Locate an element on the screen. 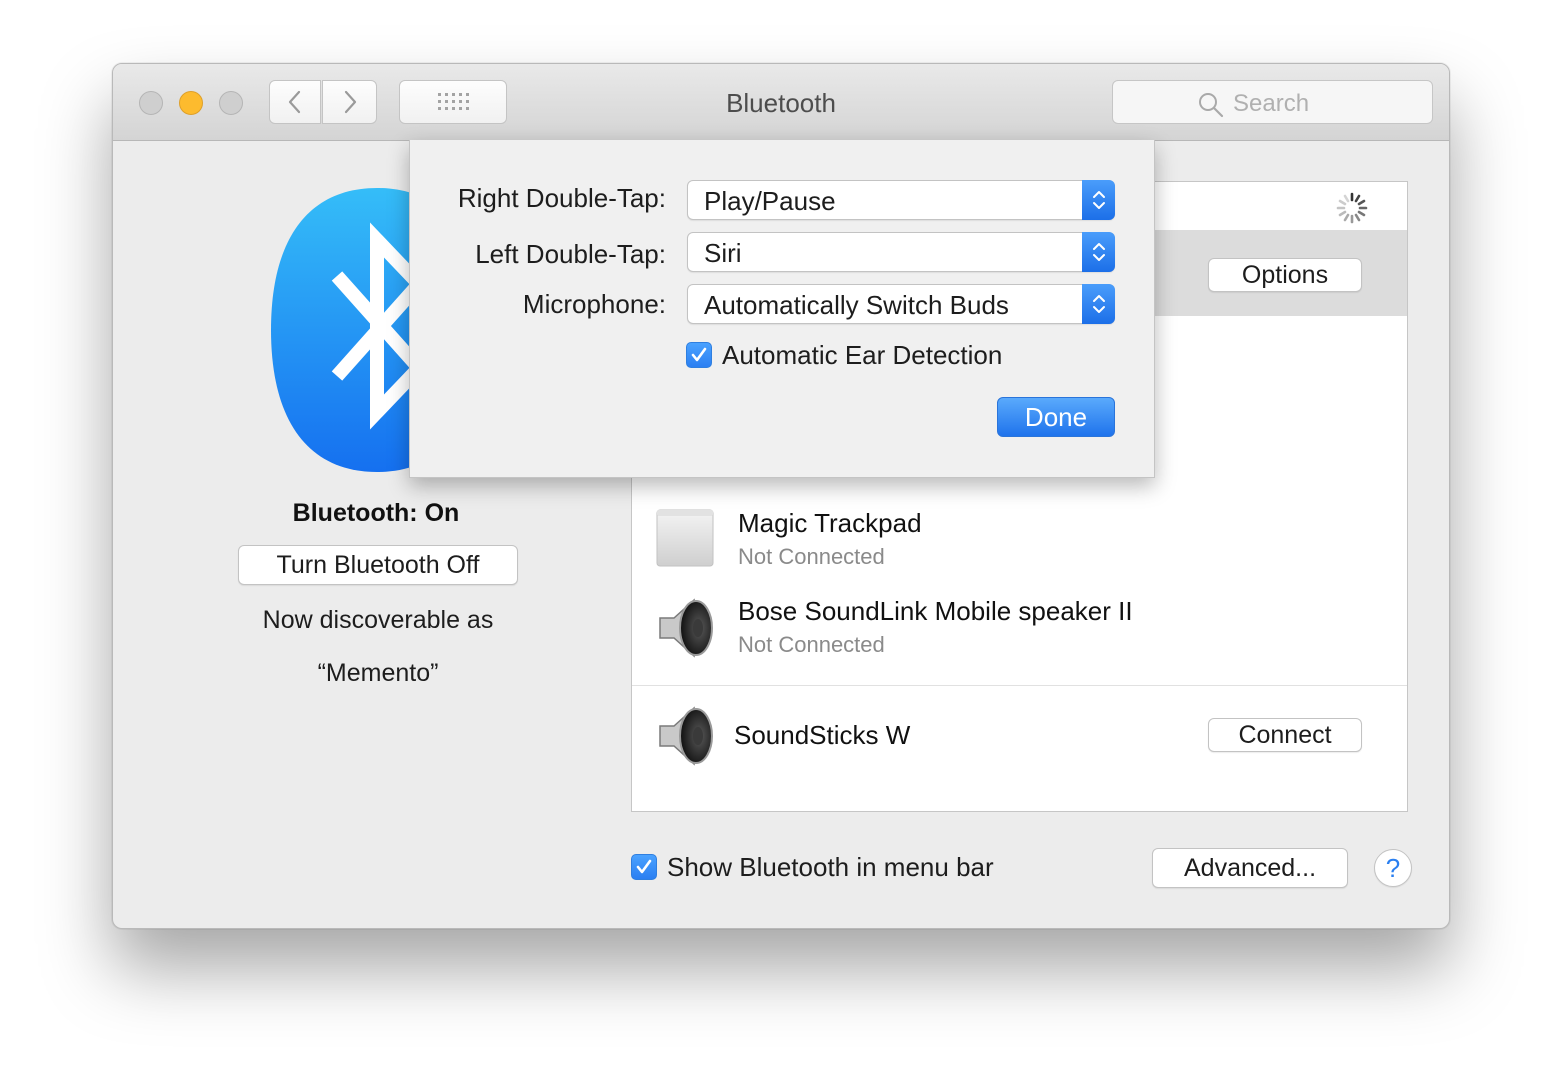 The height and width of the screenshot is (1088, 1560). left-double-tap-value: Siri is located at coordinates (723, 253).